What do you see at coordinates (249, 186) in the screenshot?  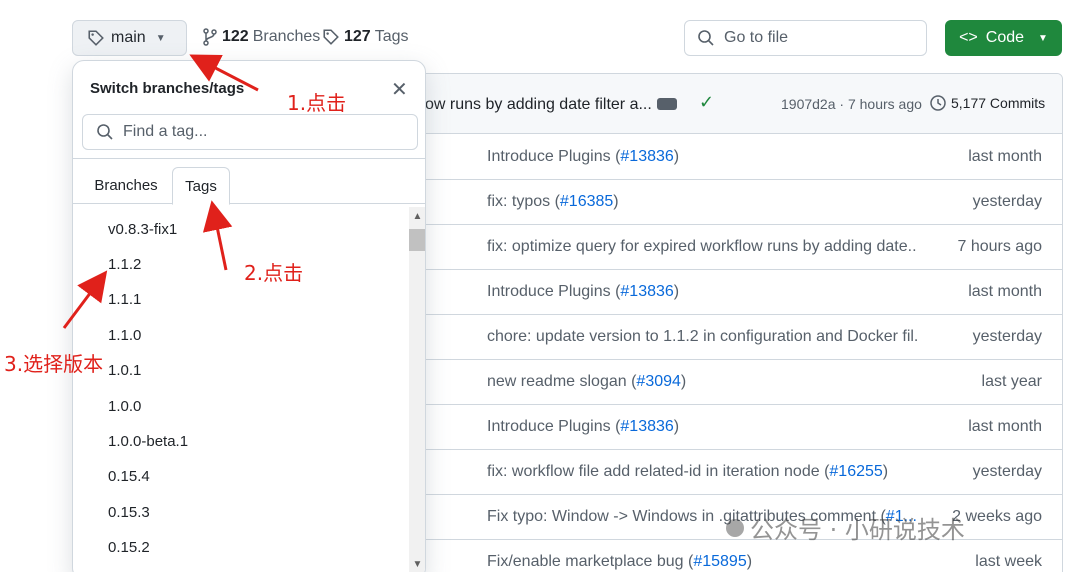 I see `panel-tabs: Branches Tags` at bounding box center [249, 186].